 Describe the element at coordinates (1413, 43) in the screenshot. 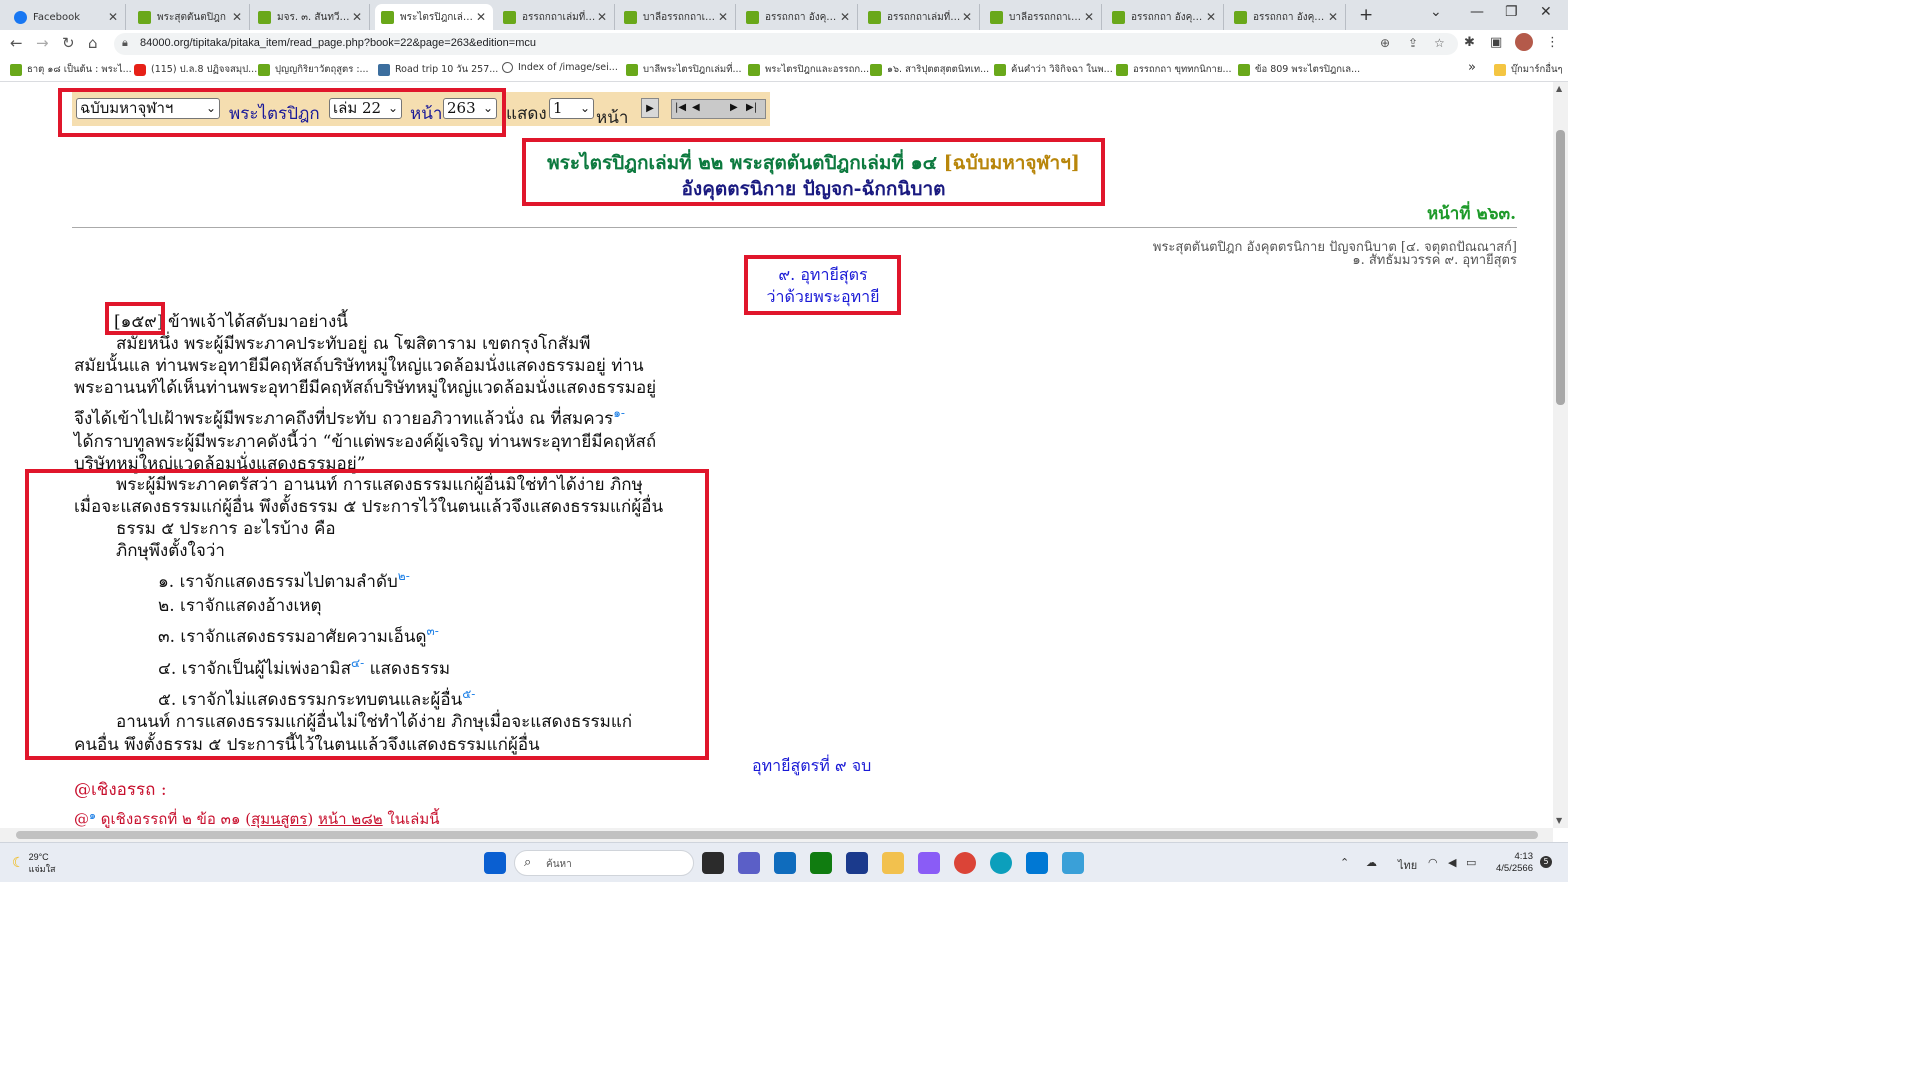

I see `share-icon: ⇪` at that location.